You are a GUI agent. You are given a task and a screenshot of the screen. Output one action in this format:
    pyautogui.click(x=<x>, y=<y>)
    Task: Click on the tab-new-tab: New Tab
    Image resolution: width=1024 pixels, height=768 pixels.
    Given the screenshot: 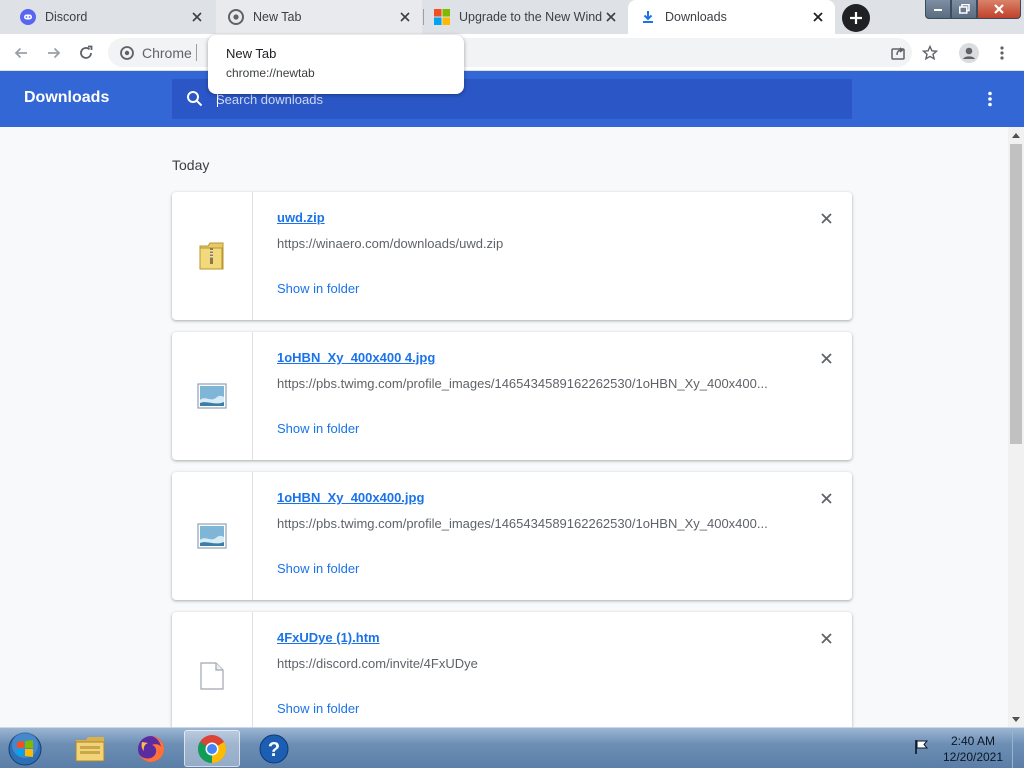 What is the action you would take?
    pyautogui.click(x=319, y=17)
    